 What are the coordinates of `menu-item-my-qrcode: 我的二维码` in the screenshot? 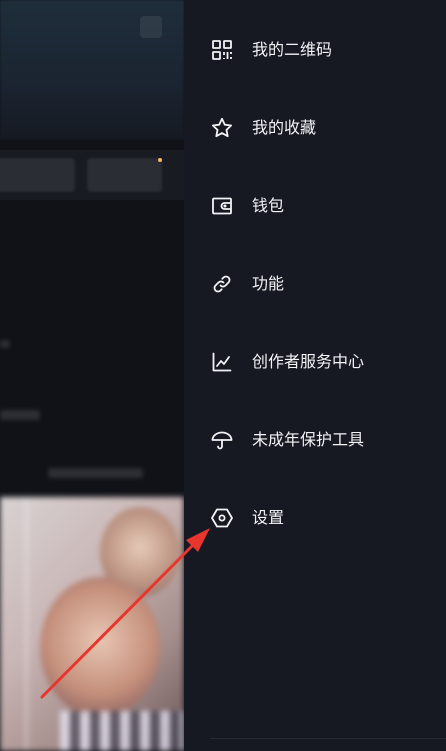 It's located at (315, 50).